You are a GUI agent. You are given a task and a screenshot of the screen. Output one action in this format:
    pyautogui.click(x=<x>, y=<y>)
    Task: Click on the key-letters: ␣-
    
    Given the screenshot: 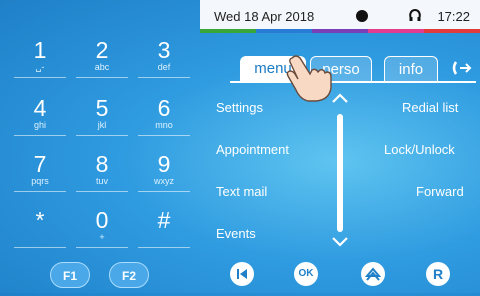 What is the action you would take?
    pyautogui.click(x=40, y=67)
    